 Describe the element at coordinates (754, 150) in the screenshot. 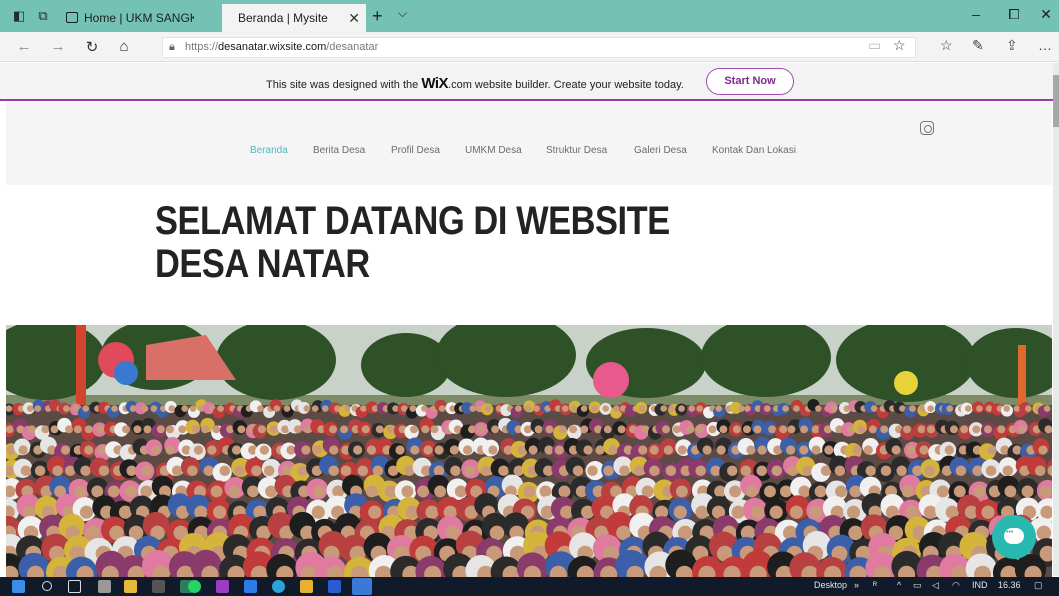

I see `nav-item-kontak-lokasi: Kontak Dan Lokasi` at that location.